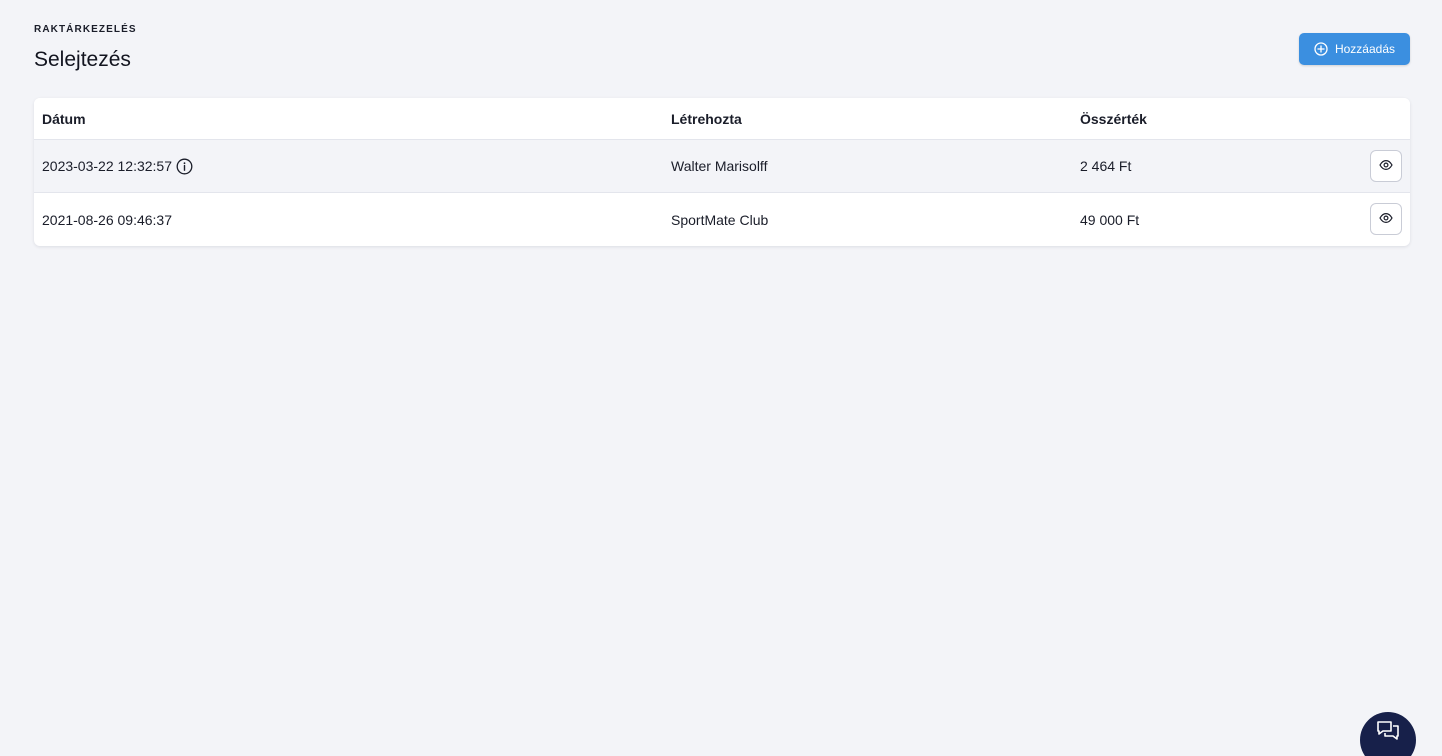 The image size is (1442, 756). I want to click on row-total: 49 000 Ft, so click(1110, 219).